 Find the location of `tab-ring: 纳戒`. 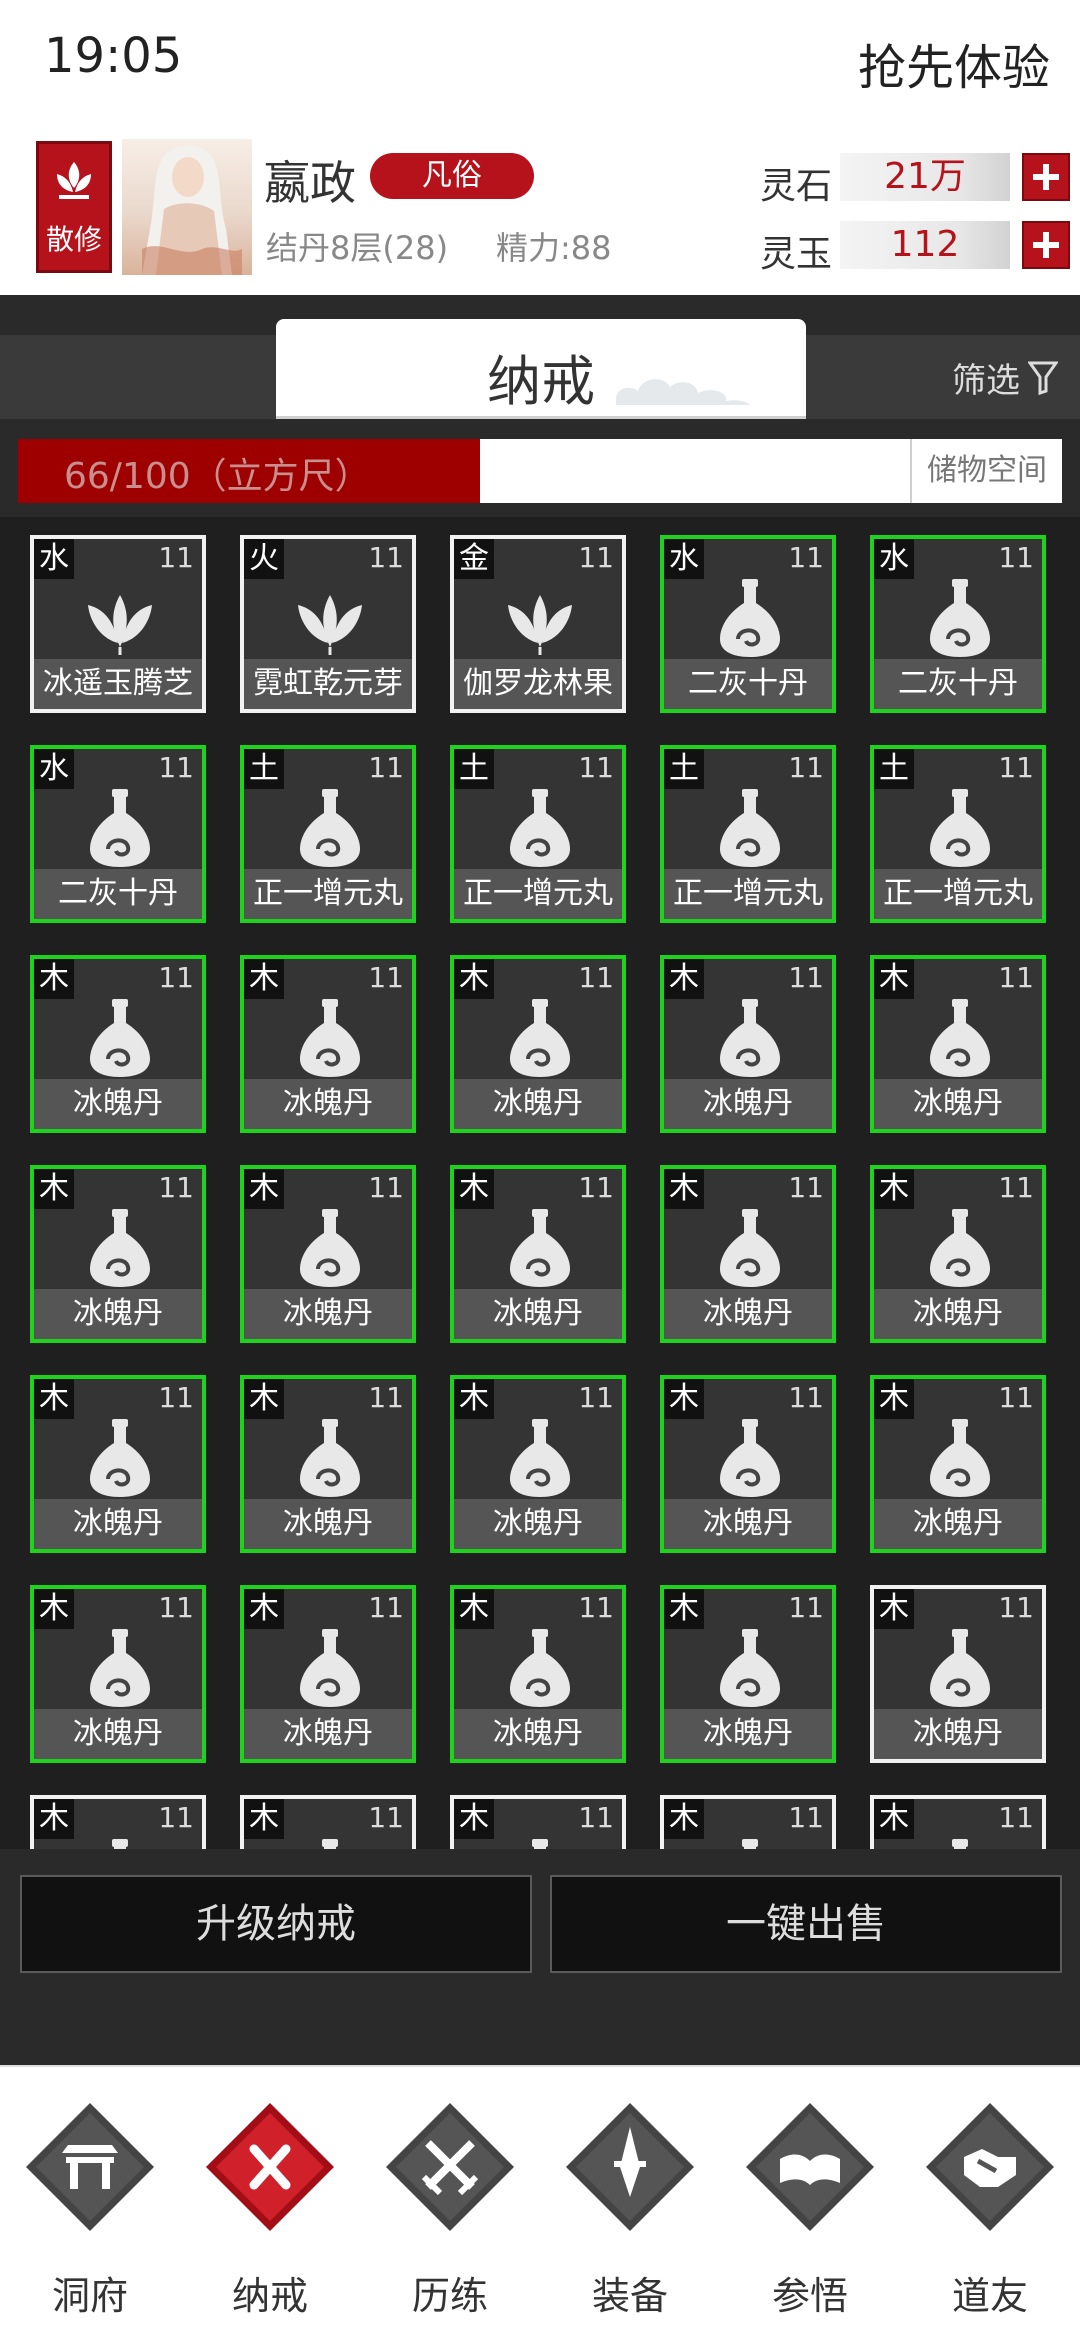

tab-ring: 纳戒 is located at coordinates (541, 369).